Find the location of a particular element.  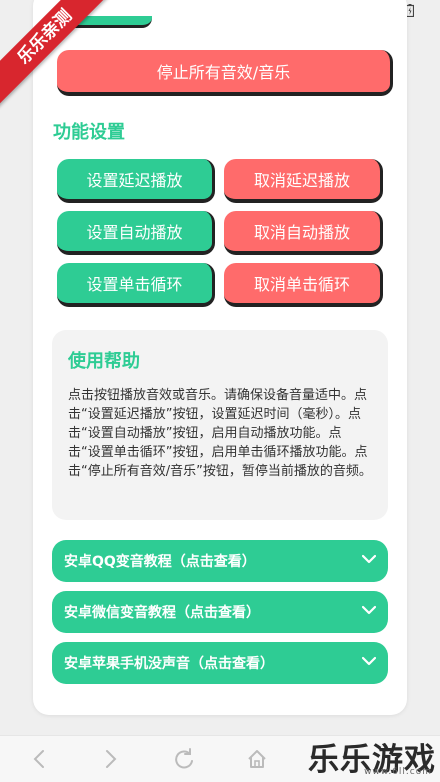

set-auto-button: 设置自动播放 is located at coordinates (136, 233).